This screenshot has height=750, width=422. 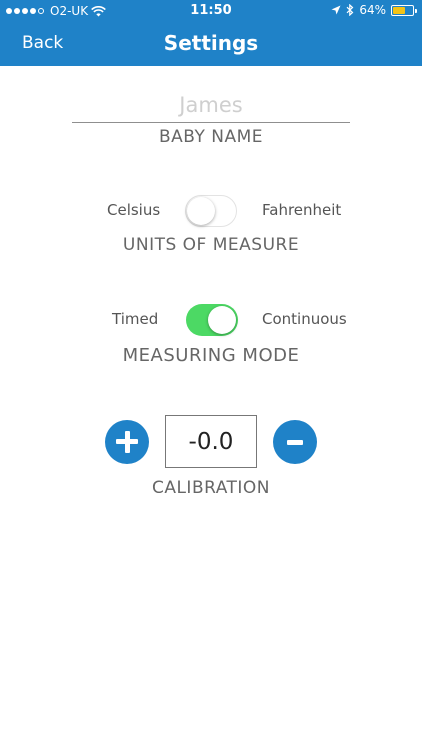 I want to click on app-header: O2-UK 11:50 64% Back Settings, so click(x=211, y=33).